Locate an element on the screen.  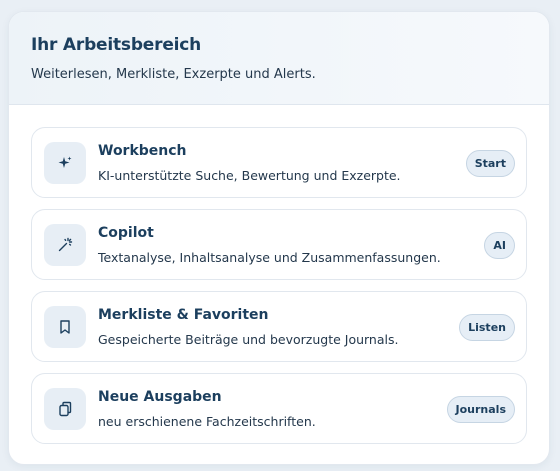
listen-badge: Listen is located at coordinates (487, 327).